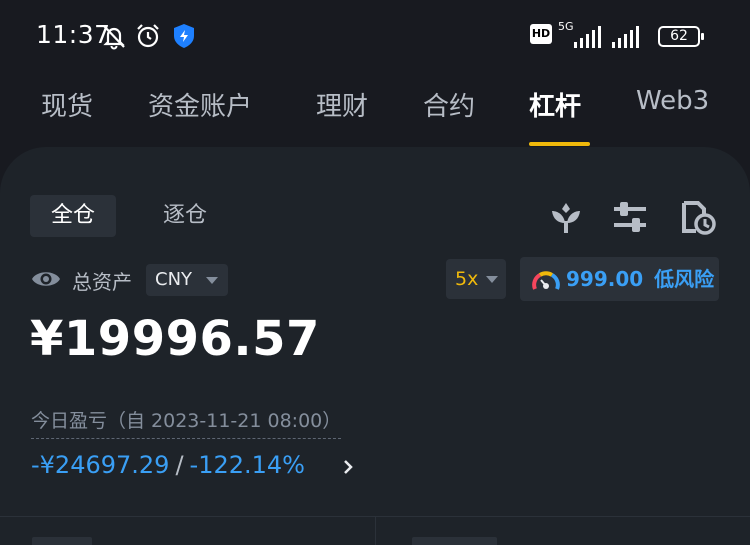 The width and height of the screenshot is (750, 545). I want to click on currency-select: CNY, so click(187, 280).